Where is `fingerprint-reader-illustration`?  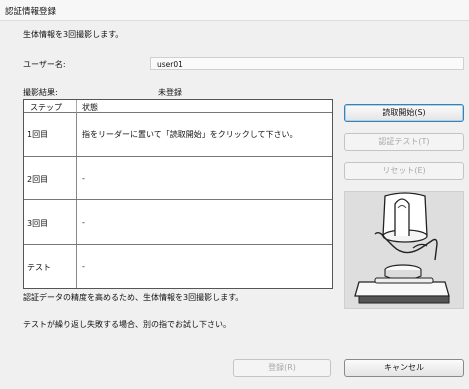 fingerprint-reader-illustration is located at coordinates (404, 250).